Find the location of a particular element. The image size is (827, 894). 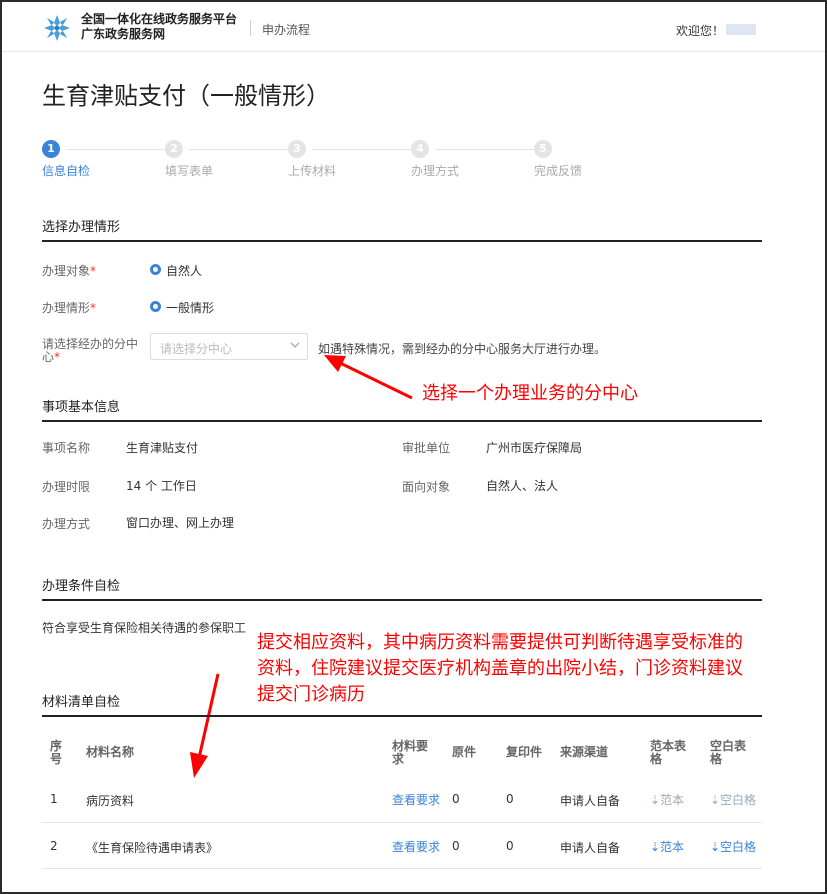

brand-name: 全国一体化在线政务服务平台 广东政务服务网 is located at coordinates (159, 27).